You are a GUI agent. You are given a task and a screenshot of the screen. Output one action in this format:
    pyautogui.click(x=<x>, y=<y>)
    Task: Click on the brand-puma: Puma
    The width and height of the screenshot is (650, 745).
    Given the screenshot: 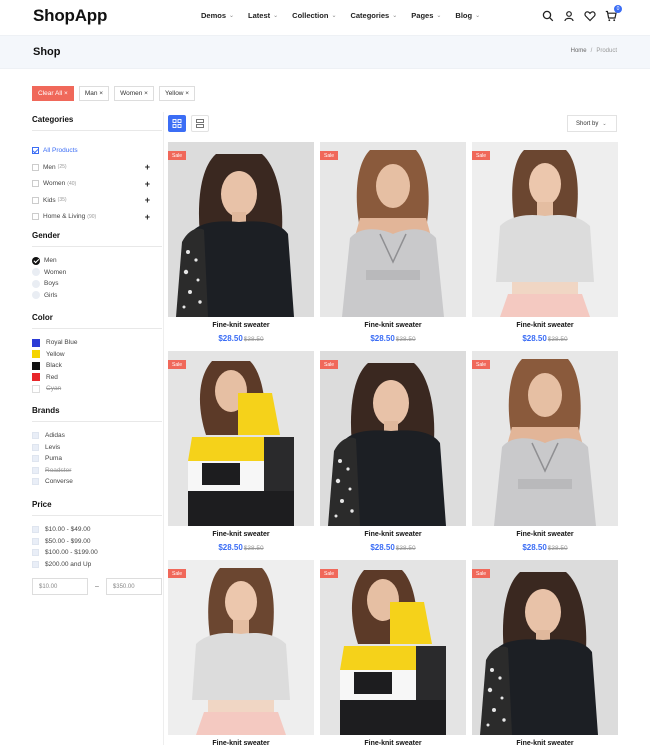 What is the action you would take?
    pyautogui.click(x=97, y=459)
    